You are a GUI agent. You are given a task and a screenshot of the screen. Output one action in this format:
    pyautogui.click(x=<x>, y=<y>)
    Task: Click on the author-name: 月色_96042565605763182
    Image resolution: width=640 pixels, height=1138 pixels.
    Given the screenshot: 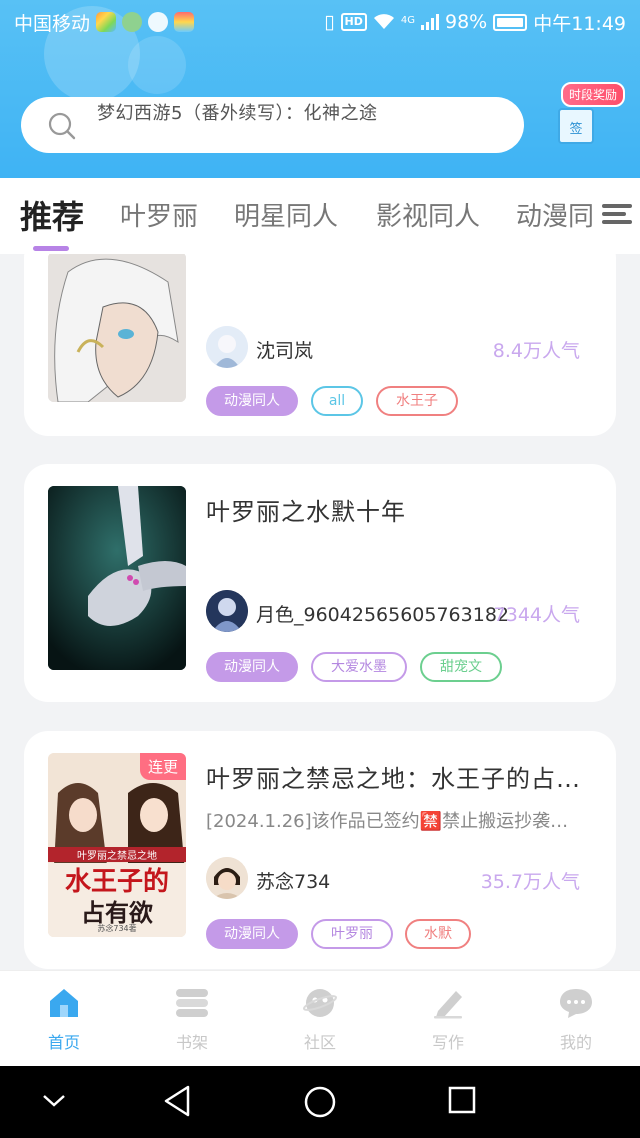 What is the action you would take?
    pyautogui.click(x=382, y=613)
    